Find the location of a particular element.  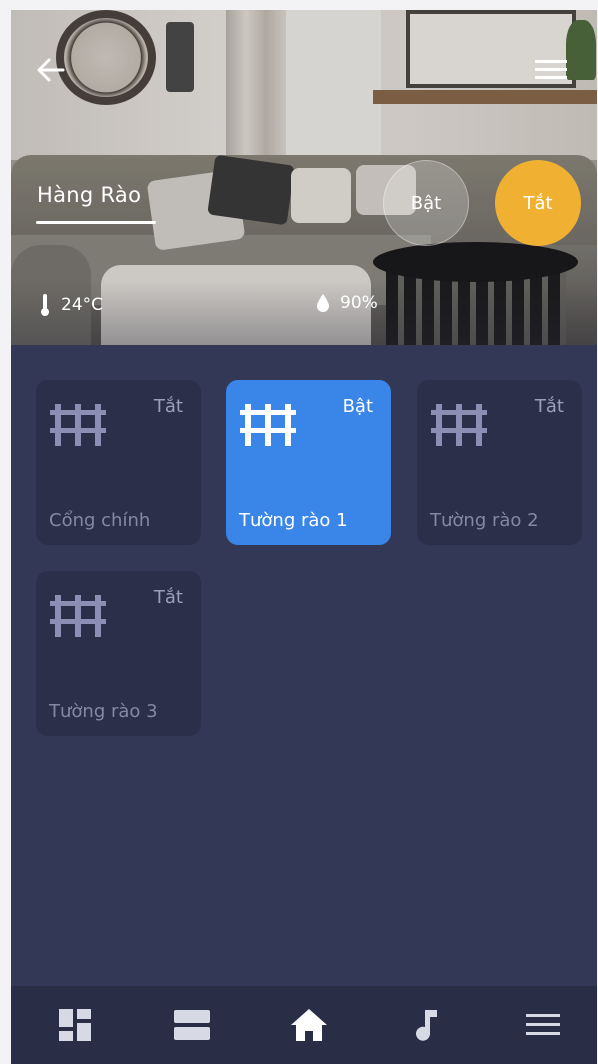

device-name: Tường rào 1 is located at coordinates (293, 520).